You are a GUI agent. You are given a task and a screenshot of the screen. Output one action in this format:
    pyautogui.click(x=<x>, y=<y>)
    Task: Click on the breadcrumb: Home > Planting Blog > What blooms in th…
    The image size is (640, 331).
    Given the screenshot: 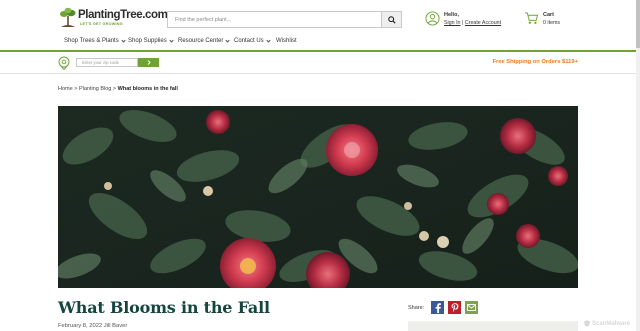 What is the action you would take?
    pyautogui.click(x=118, y=89)
    